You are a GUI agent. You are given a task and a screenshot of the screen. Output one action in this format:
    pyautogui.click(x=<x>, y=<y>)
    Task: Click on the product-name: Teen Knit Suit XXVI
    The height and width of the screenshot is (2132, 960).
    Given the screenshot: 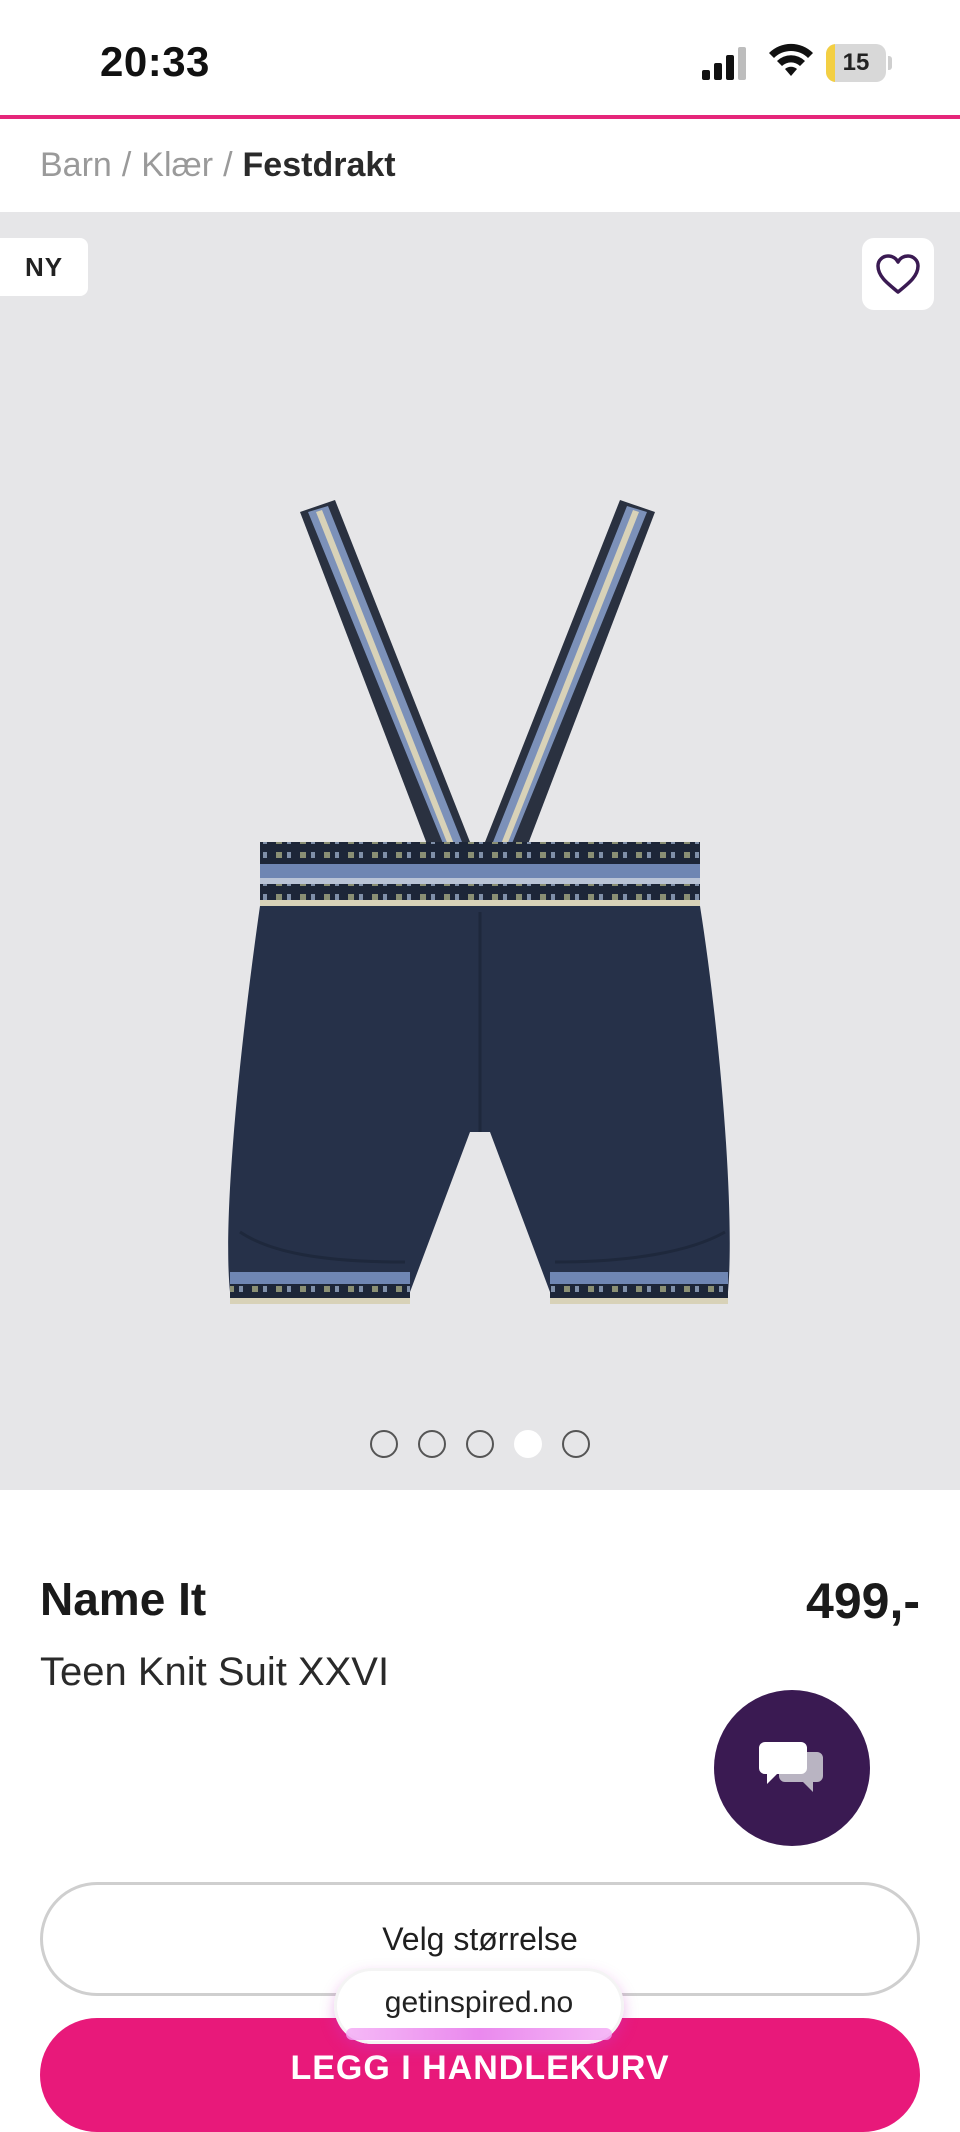 What is the action you would take?
    pyautogui.click(x=215, y=1672)
    